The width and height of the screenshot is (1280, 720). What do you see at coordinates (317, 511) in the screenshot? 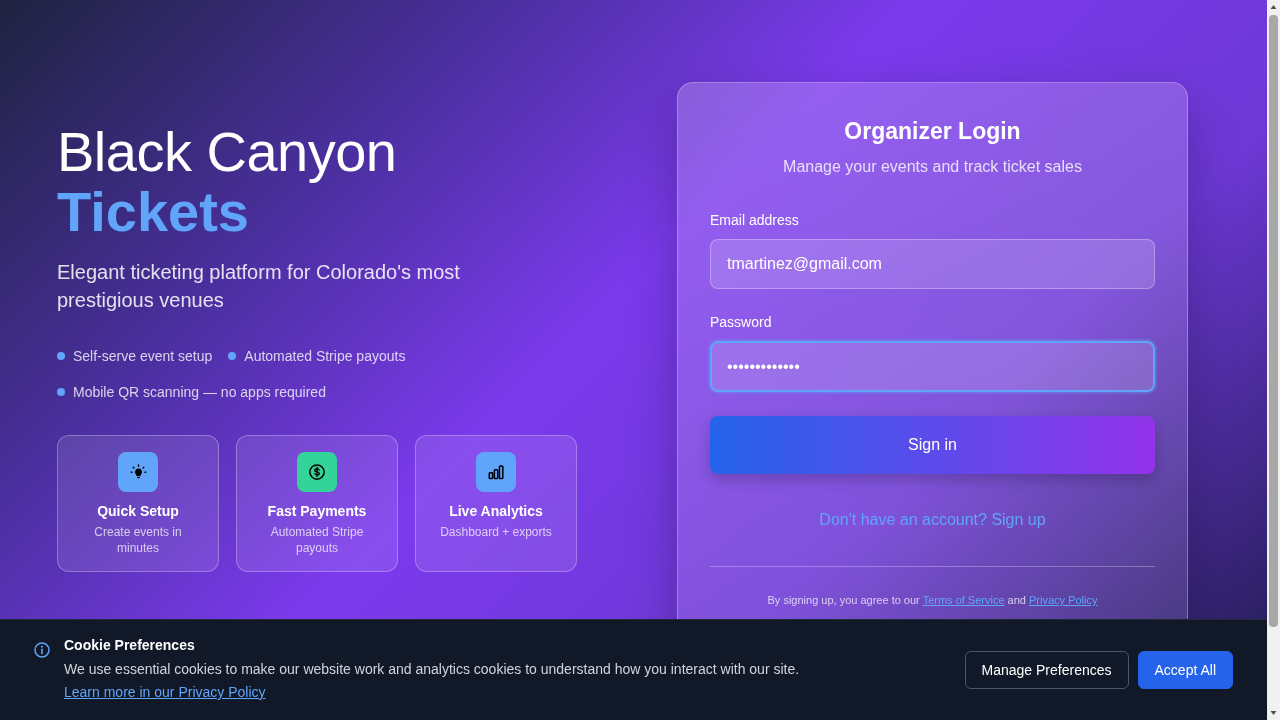
I see `feature-title: Fast Payments` at bounding box center [317, 511].